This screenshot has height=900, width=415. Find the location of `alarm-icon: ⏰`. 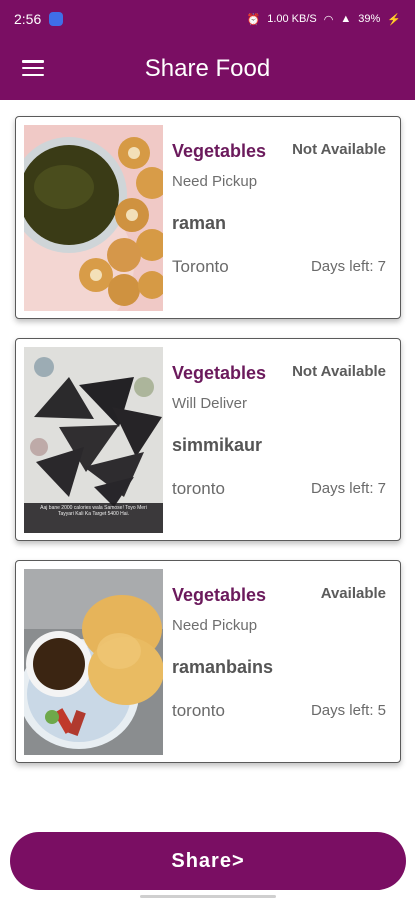

alarm-icon: ⏰ is located at coordinates (253, 19).